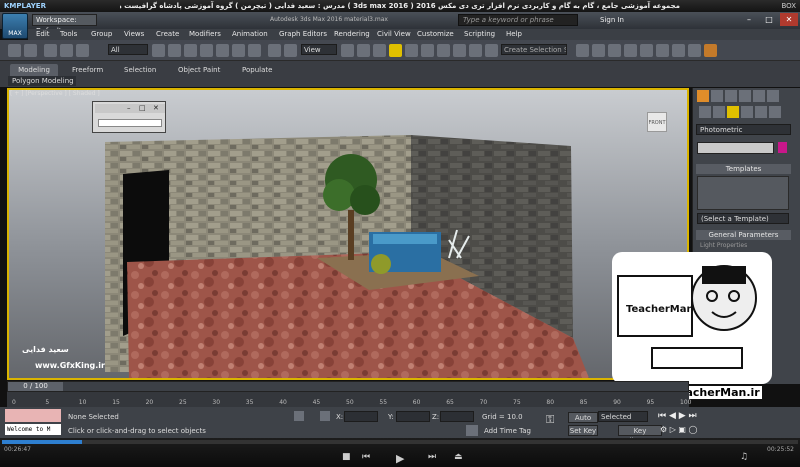 The image size is (800, 467). Describe the element at coordinates (612, 20) in the screenshot. I see `sign-in-button: Sign In` at that location.